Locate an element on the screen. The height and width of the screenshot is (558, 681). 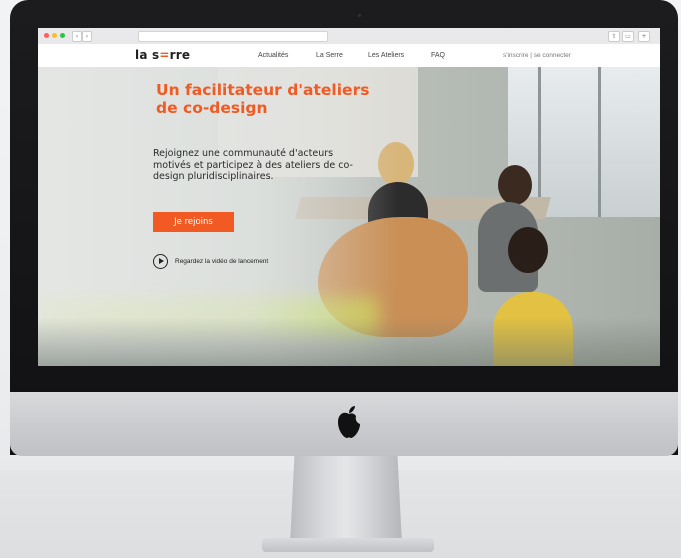
nav-la-serre: La Serre is located at coordinates (329, 55).